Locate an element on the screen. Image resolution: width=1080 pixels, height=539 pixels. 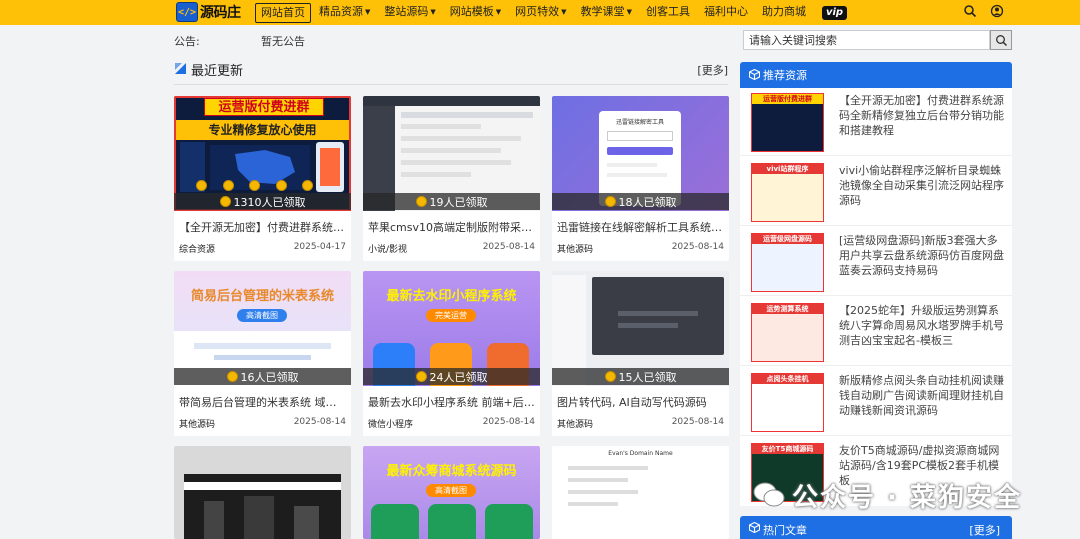
nav-item: 整站源码 ▼ is located at coordinates (409, 13).